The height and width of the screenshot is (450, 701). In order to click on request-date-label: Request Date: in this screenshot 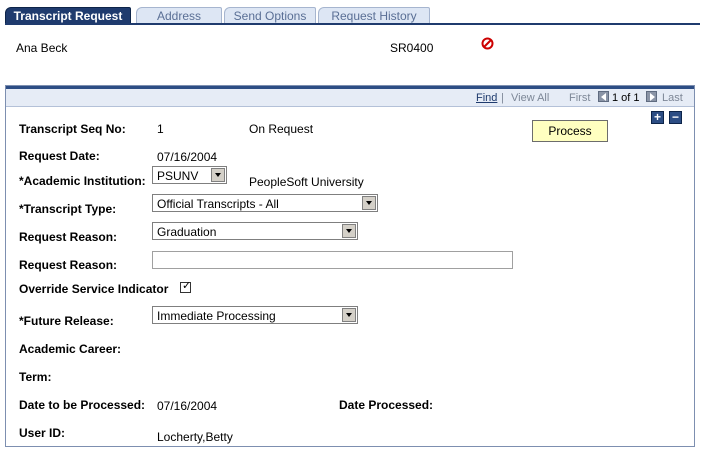, I will do `click(59, 156)`.